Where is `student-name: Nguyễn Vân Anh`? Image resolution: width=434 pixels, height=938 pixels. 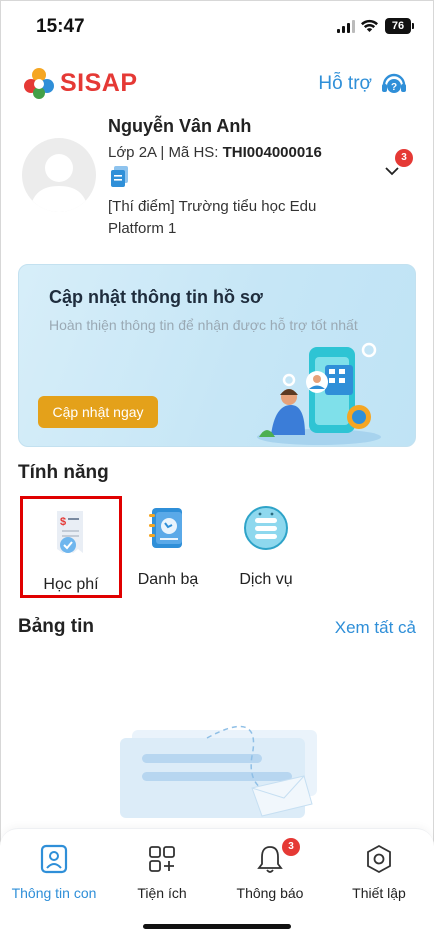
student-name: Nguyễn Vân Anh is located at coordinates (180, 126).